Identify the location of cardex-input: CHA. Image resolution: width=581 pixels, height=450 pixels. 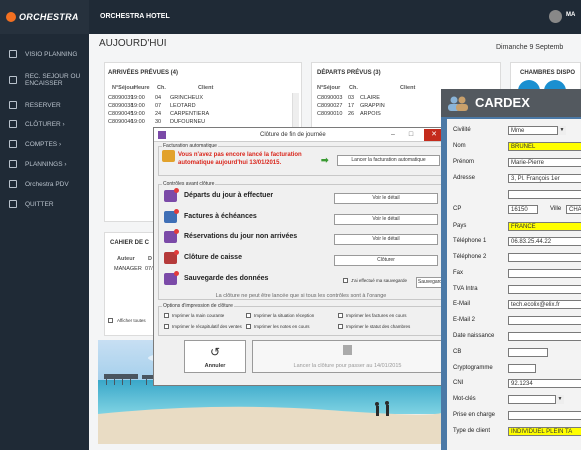
(573, 209).